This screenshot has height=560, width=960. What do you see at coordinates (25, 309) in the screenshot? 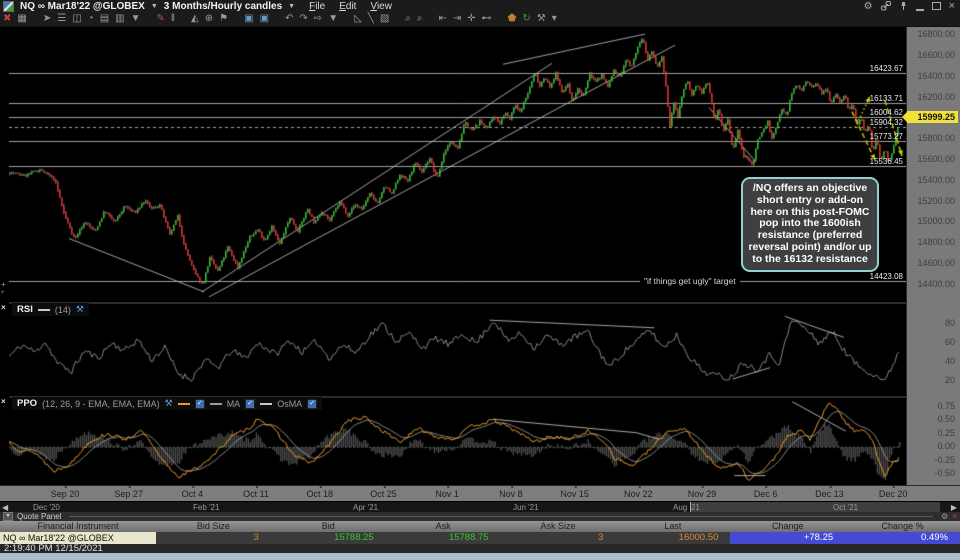
I see `rsi-title: RSI` at bounding box center [25, 309].